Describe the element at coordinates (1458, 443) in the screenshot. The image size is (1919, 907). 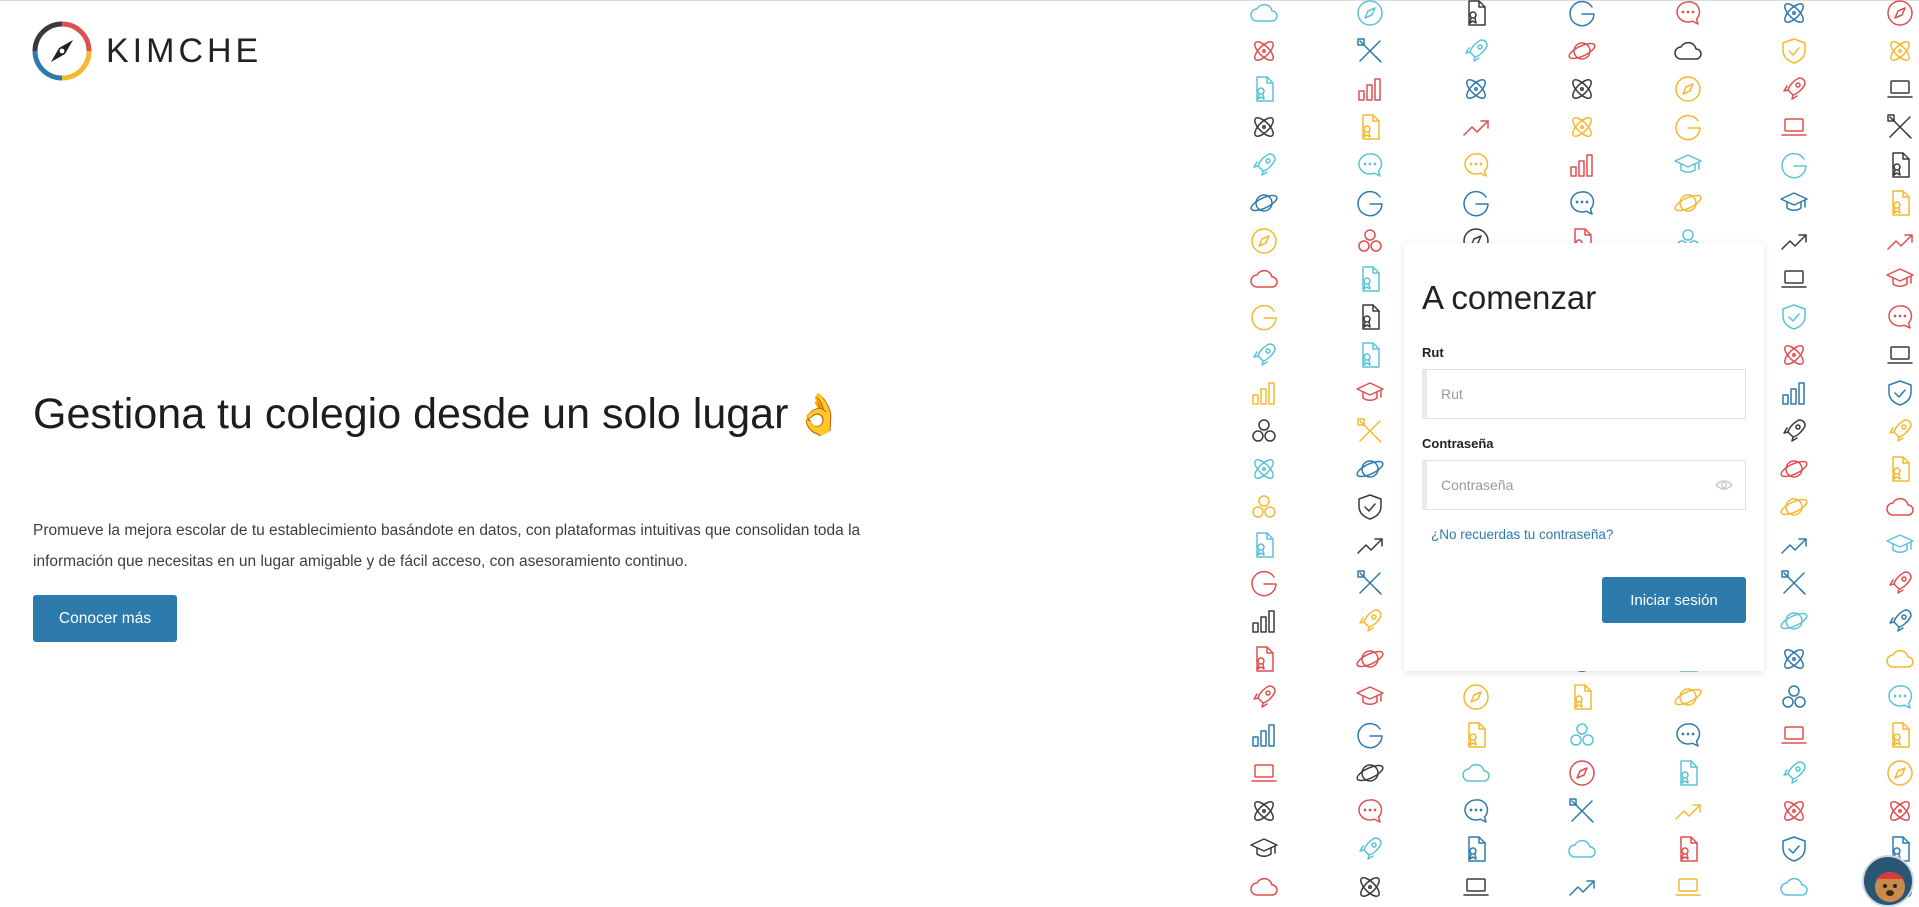
I see `password-label: Contraseña` at that location.